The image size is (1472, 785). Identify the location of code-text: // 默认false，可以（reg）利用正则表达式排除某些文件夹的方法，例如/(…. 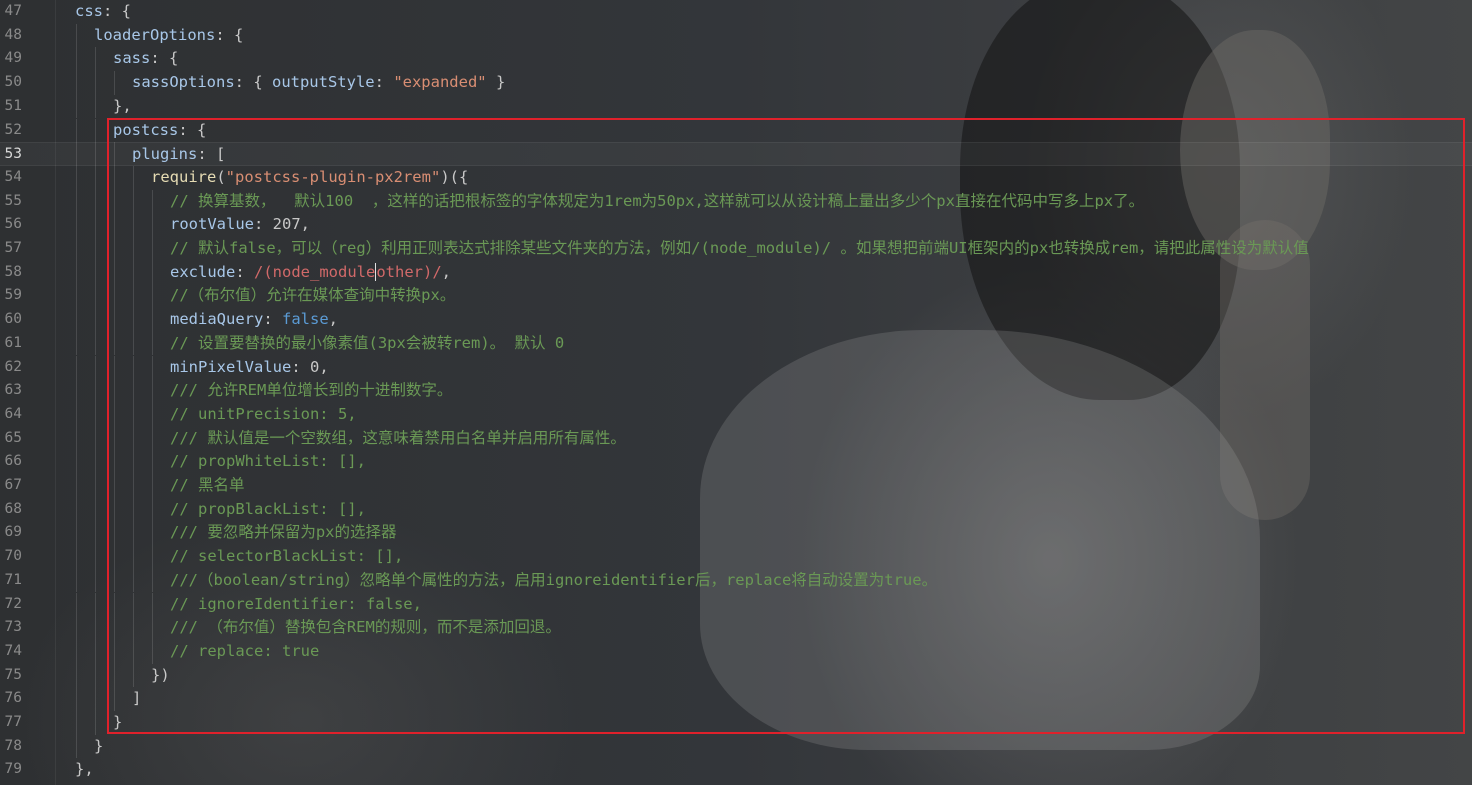
(739, 249).